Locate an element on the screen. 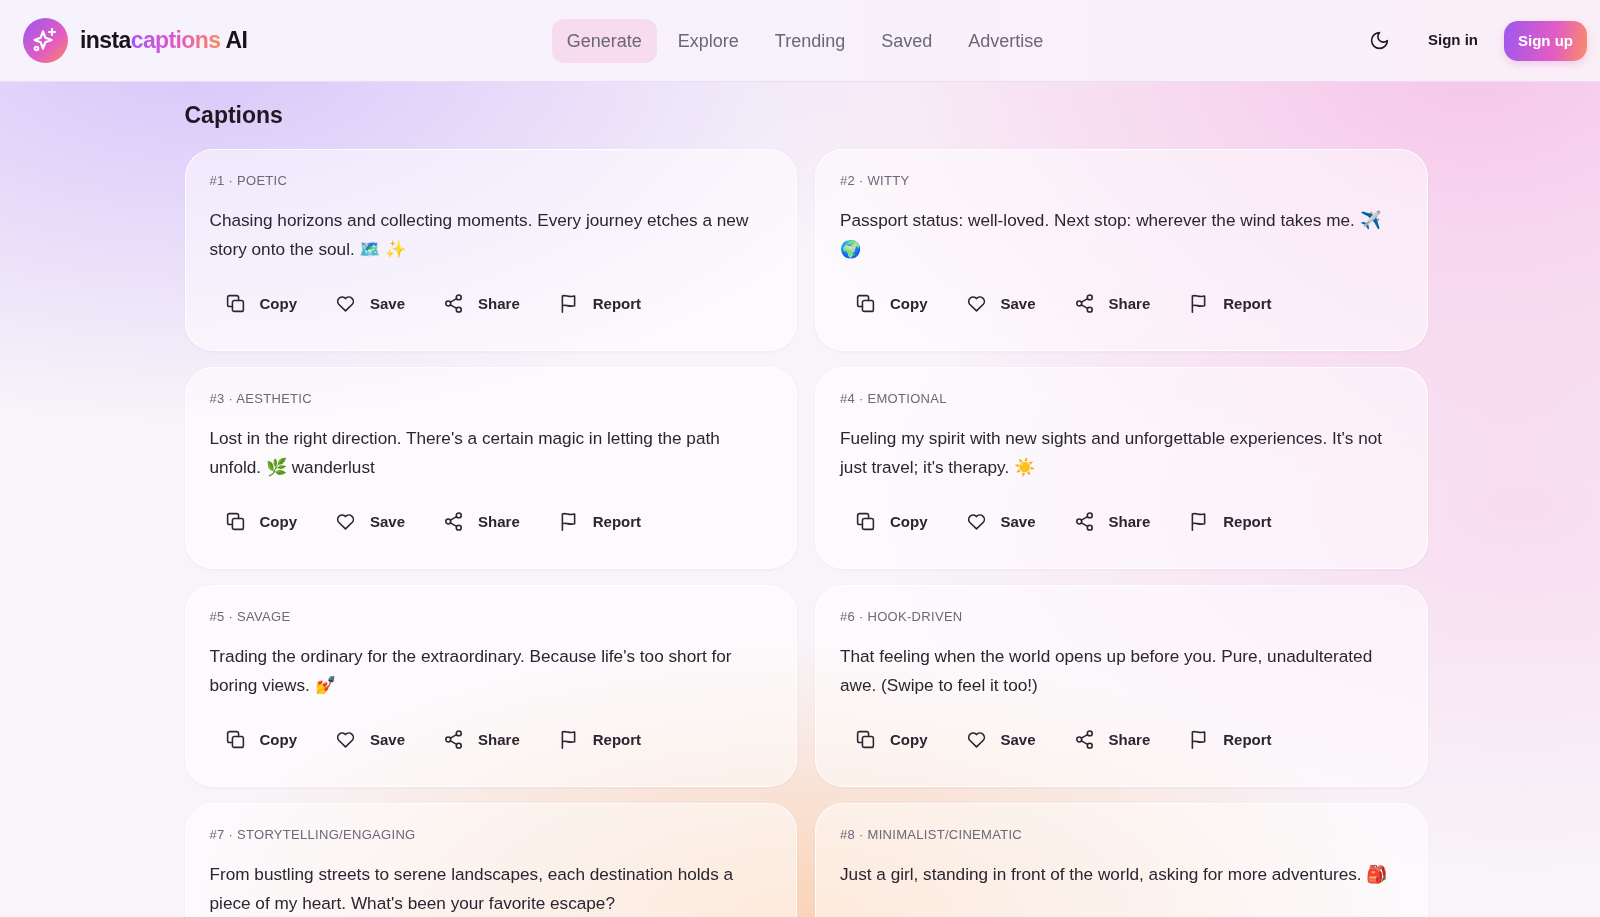  nav-tab: Advertise is located at coordinates (1006, 40).